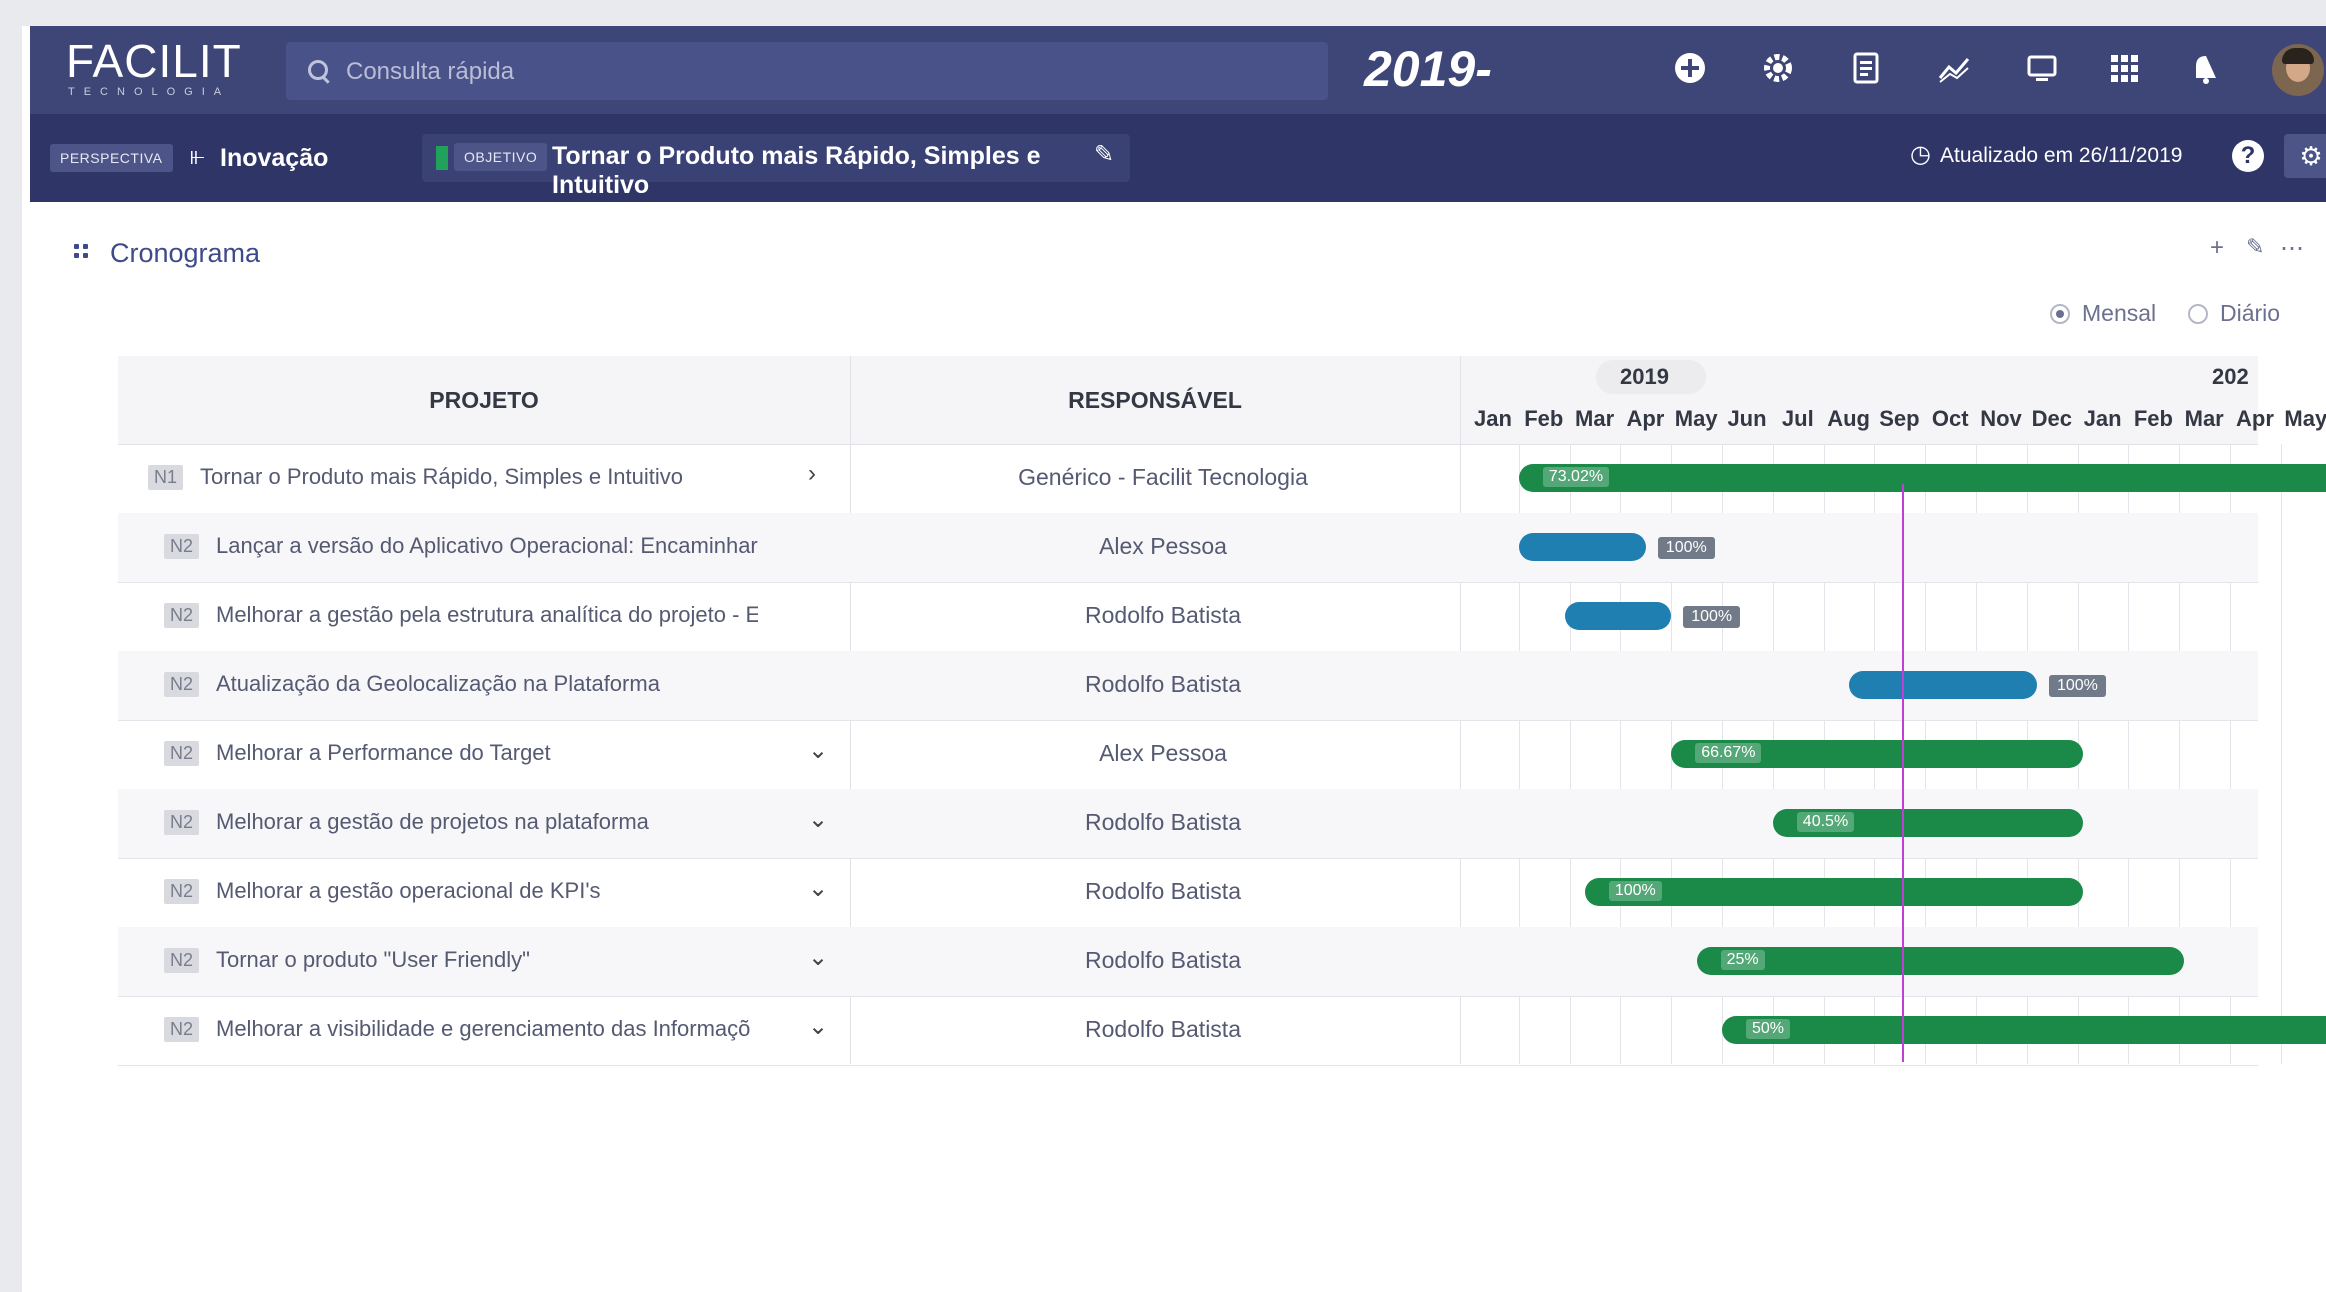  What do you see at coordinates (2024, 1030) in the screenshot?
I see `gantt-bar: 50%` at bounding box center [2024, 1030].